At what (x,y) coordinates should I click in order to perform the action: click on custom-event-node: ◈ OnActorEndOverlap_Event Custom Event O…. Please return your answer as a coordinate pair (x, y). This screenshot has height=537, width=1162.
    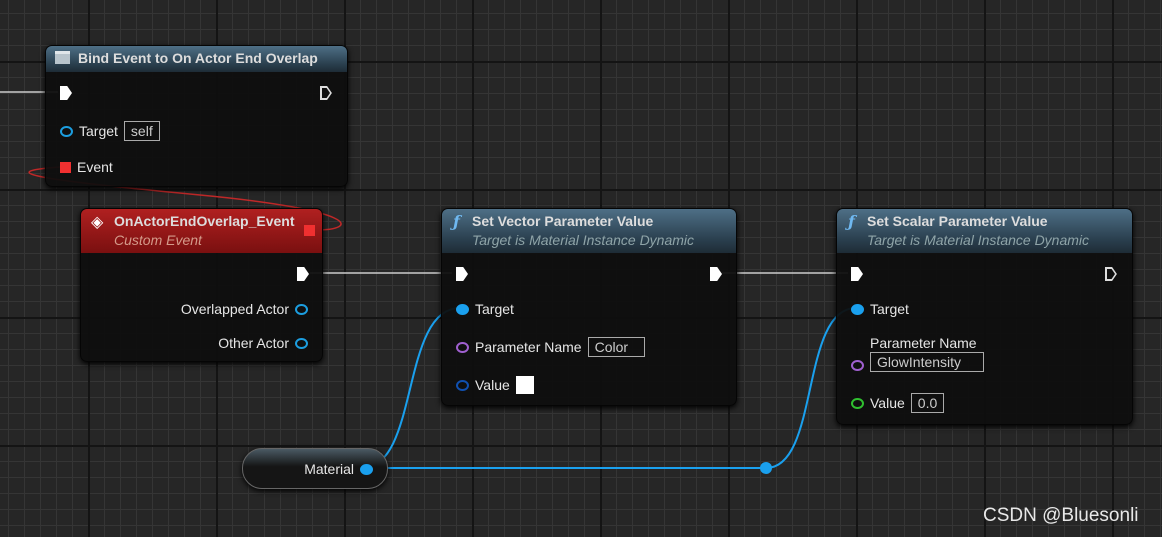
    Looking at the image, I should click on (201, 285).